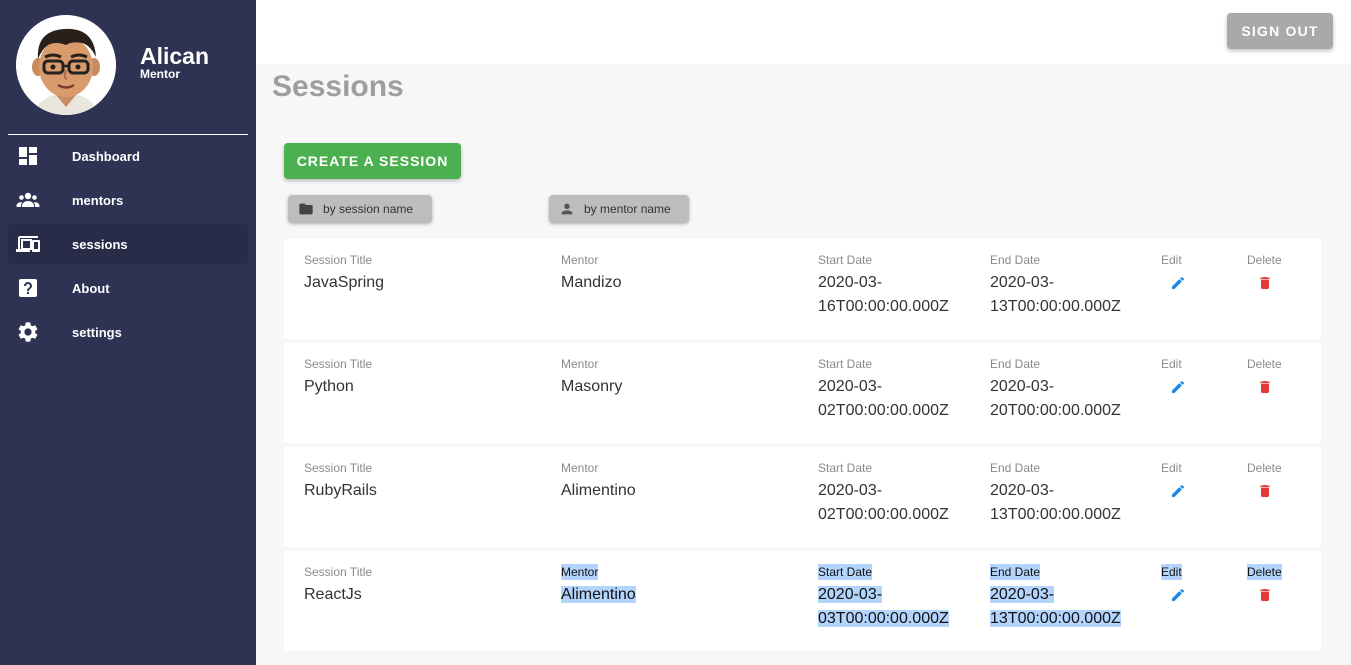 Image resolution: width=1351 pixels, height=665 pixels. Describe the element at coordinates (627, 209) in the screenshot. I see `filter-label: by mentor name` at that location.